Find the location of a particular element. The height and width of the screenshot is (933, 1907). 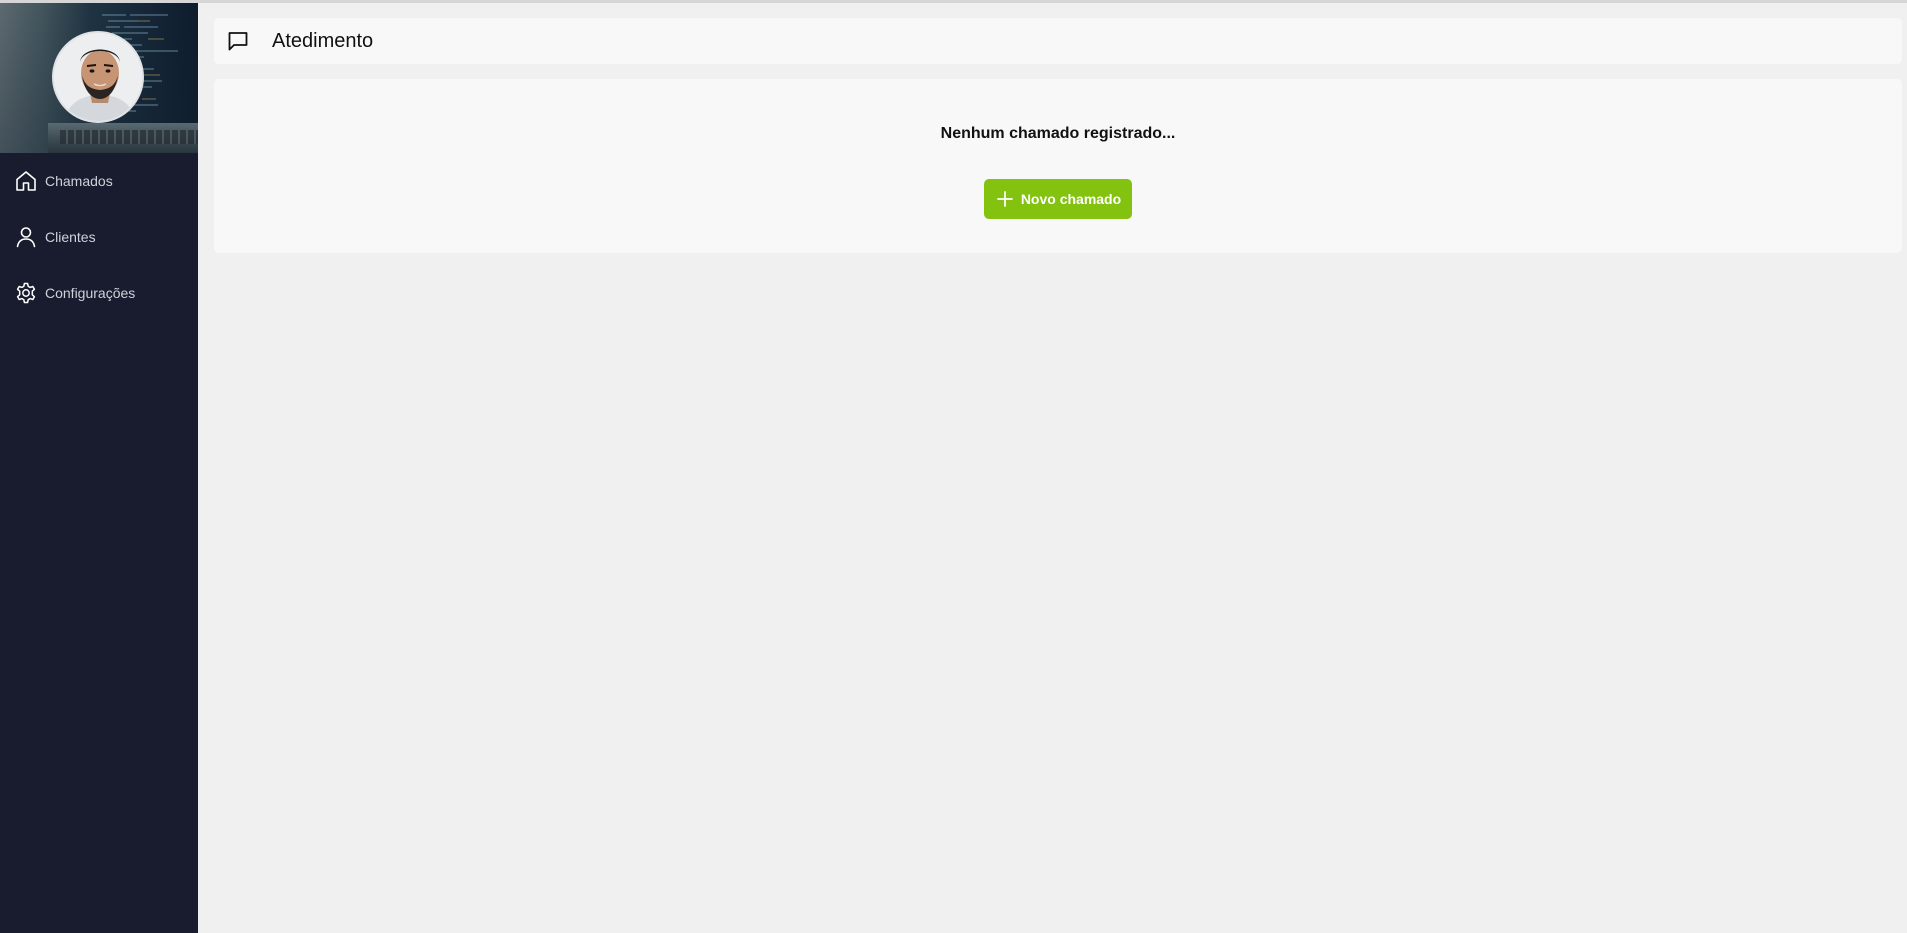

message-square-icon is located at coordinates (238, 41).